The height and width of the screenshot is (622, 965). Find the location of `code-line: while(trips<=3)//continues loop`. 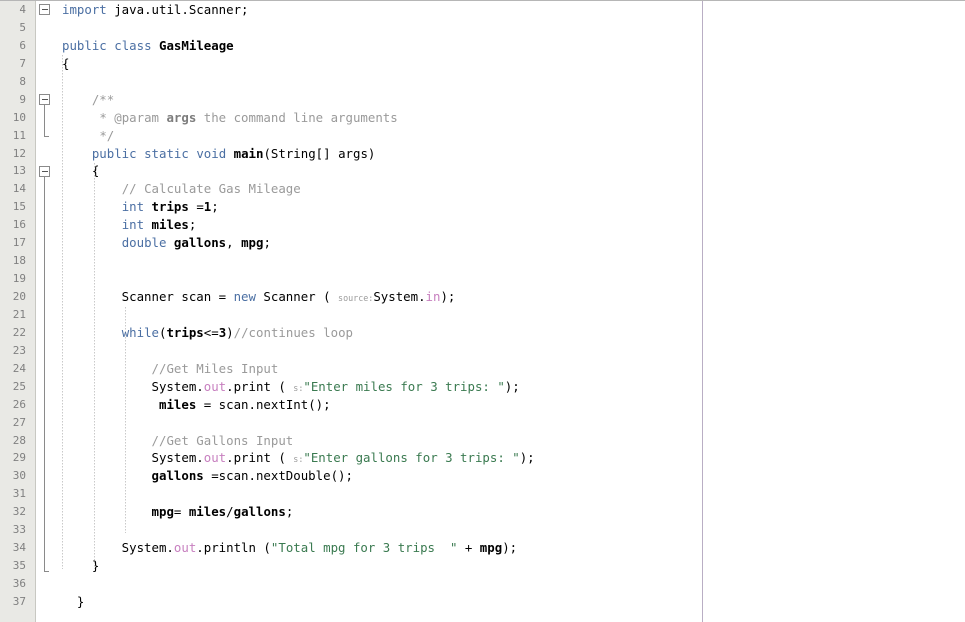

code-line: while(trips<=3)//continues loop is located at coordinates (509, 333).